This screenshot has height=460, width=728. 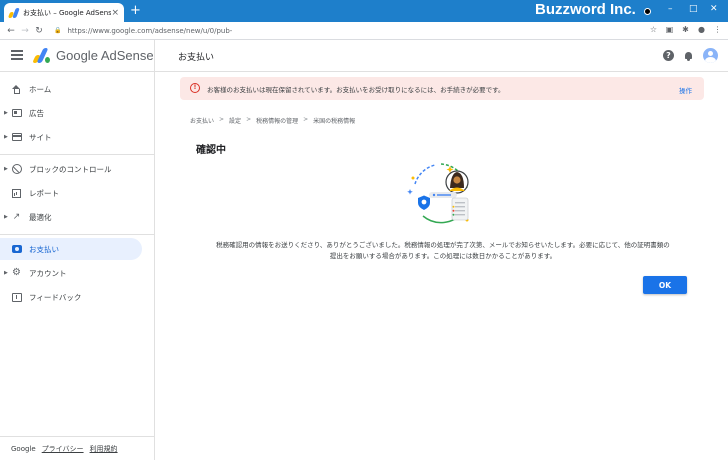 I want to click on payments-icon, so click(x=16, y=249).